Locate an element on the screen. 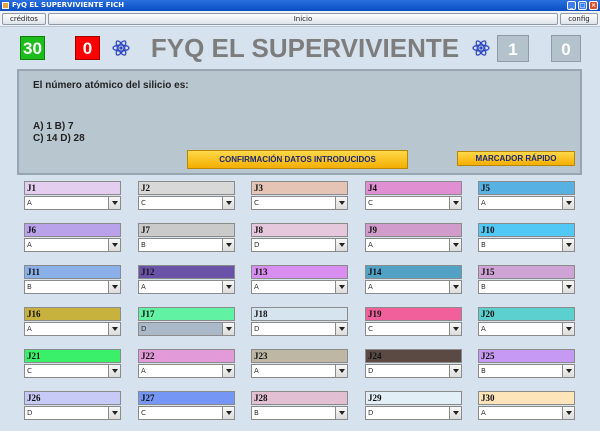 This screenshot has width=600, height=431. player-cell: J8 D is located at coordinates (299, 237).